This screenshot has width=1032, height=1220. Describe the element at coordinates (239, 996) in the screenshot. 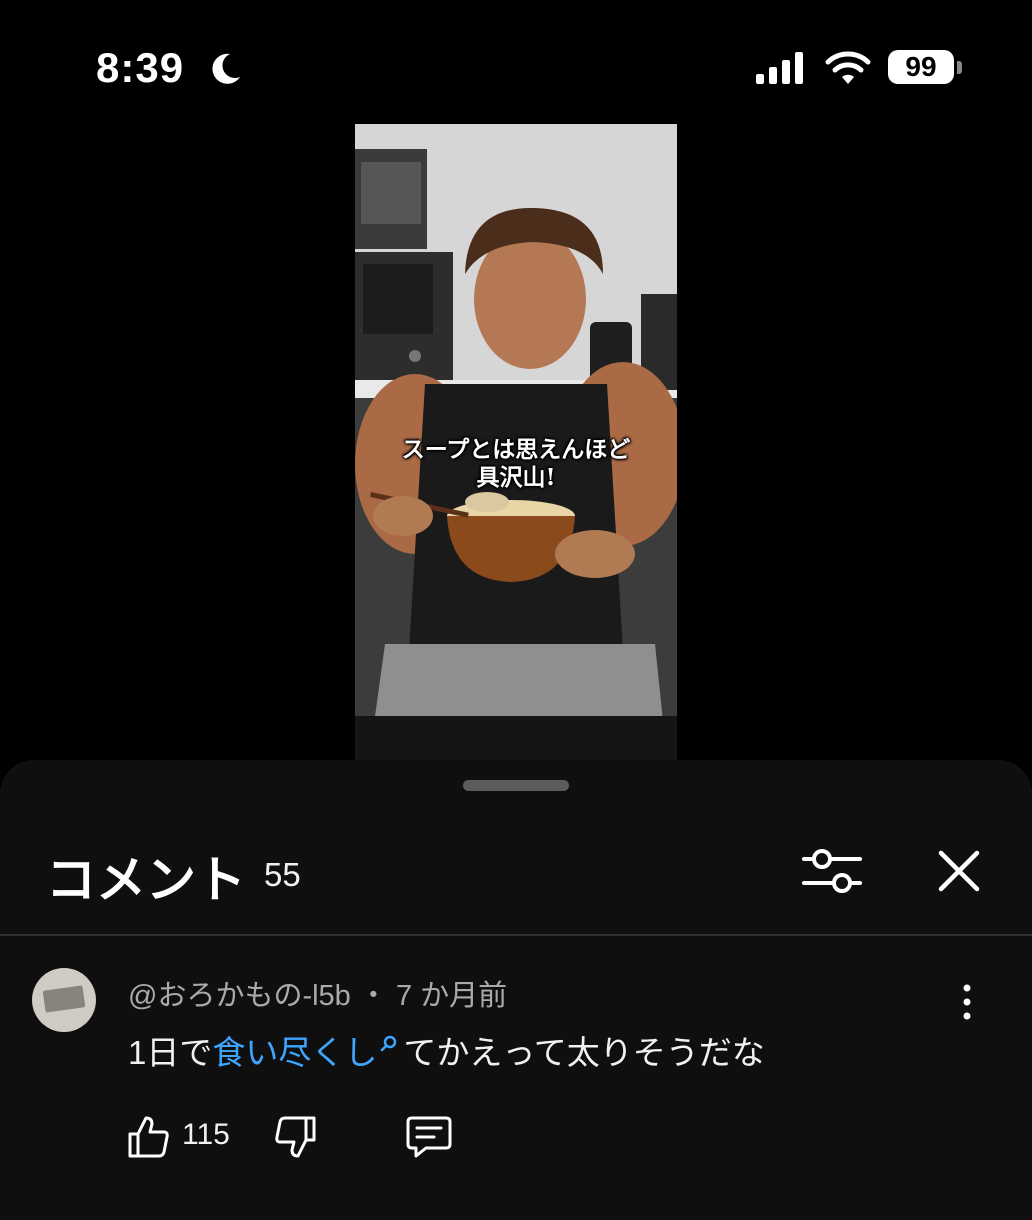

I see `comment-author: @おろかもの-l5b` at that location.